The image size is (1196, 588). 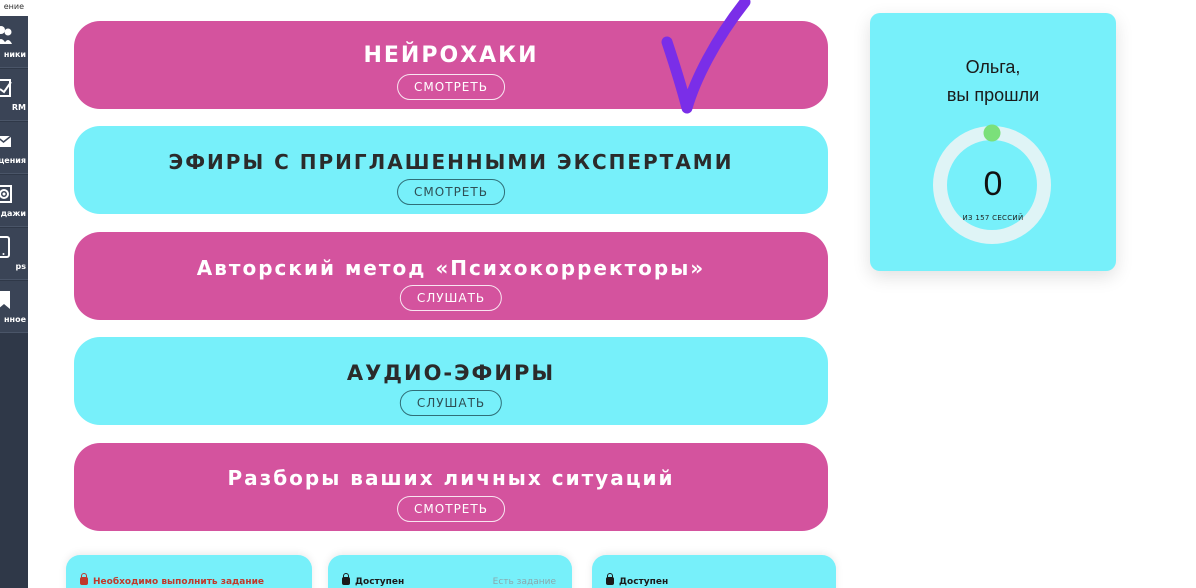 What do you see at coordinates (14, 254) in the screenshot?
I see `sidebar-item-apps: ps` at bounding box center [14, 254].